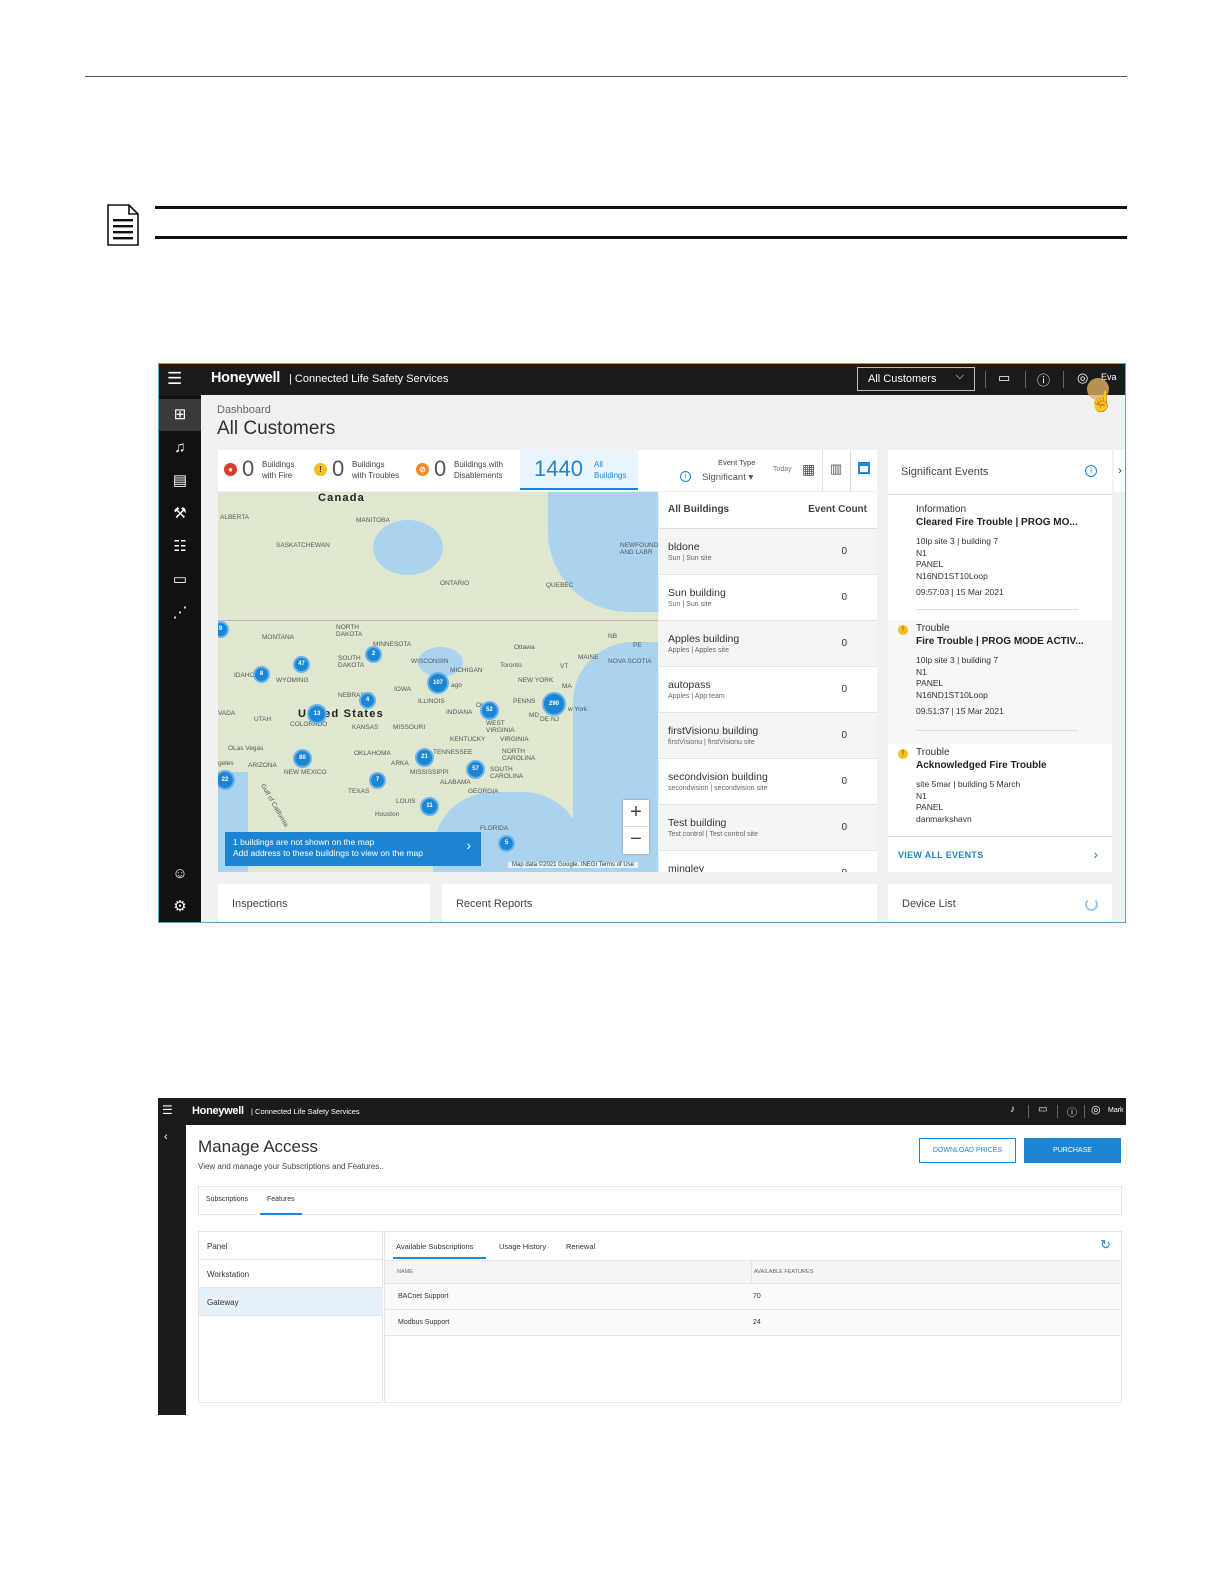 This screenshot has width=1224, height=1584. What do you see at coordinates (660, 1200) in the screenshot?
I see `top-tabs: Subscriptions Features` at bounding box center [660, 1200].